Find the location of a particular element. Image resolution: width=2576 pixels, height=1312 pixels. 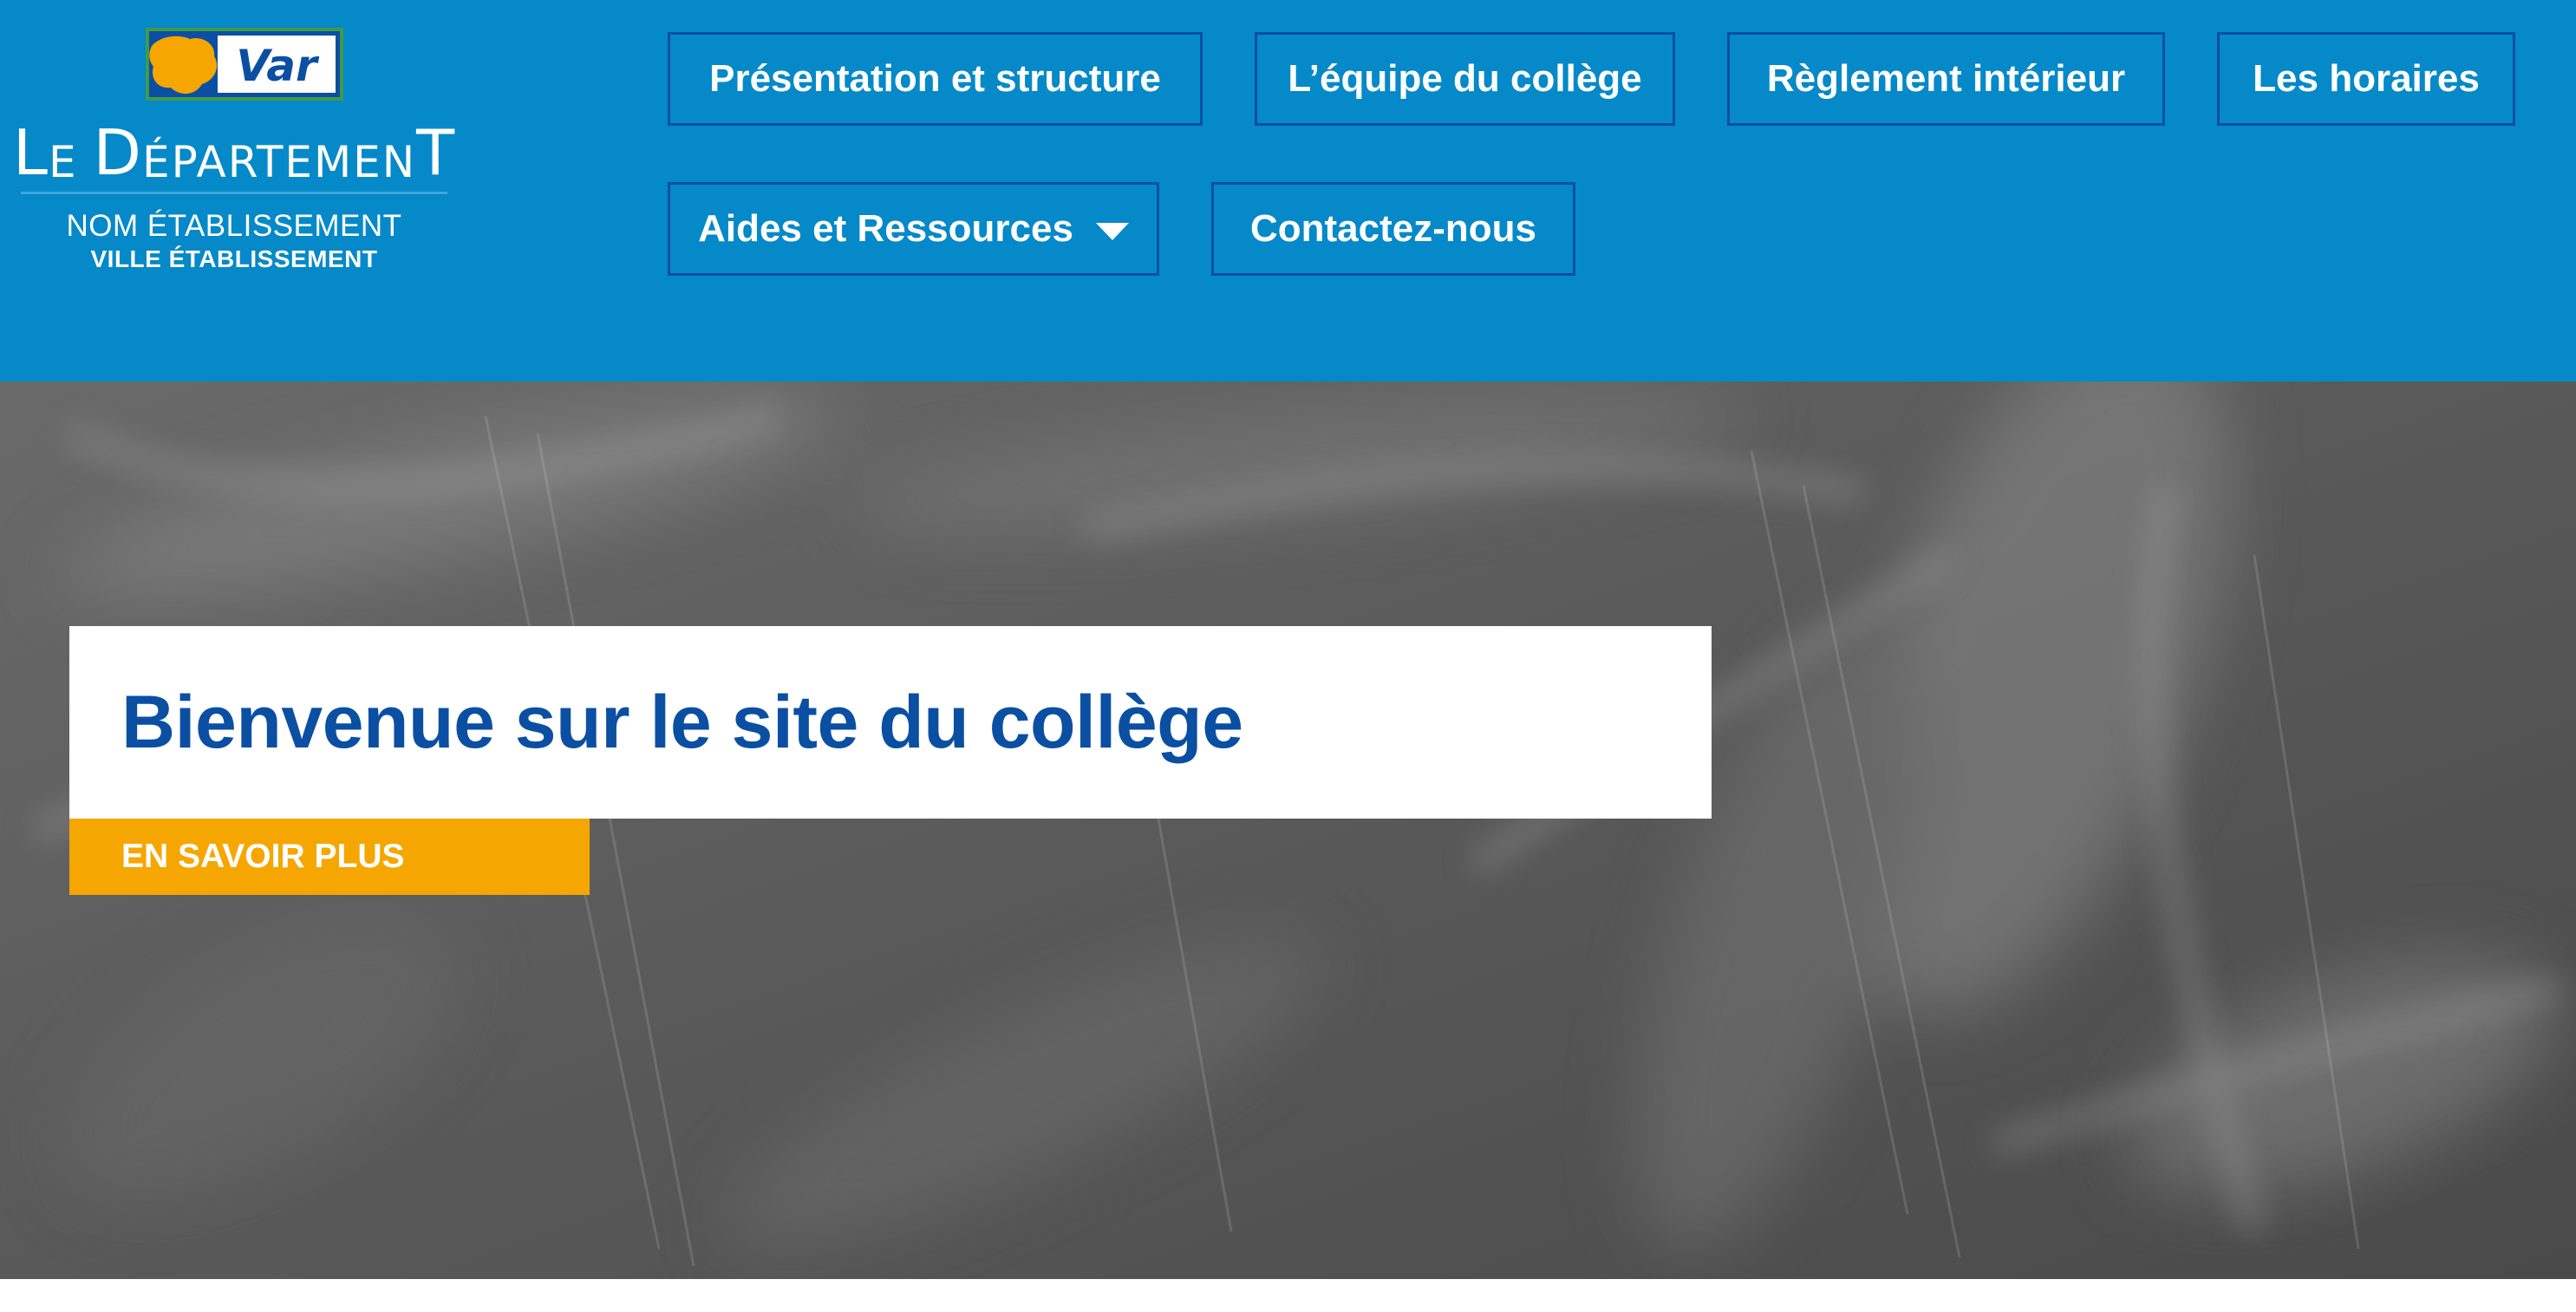

nav-item-label: Aides et Ressources is located at coordinates (886, 228).